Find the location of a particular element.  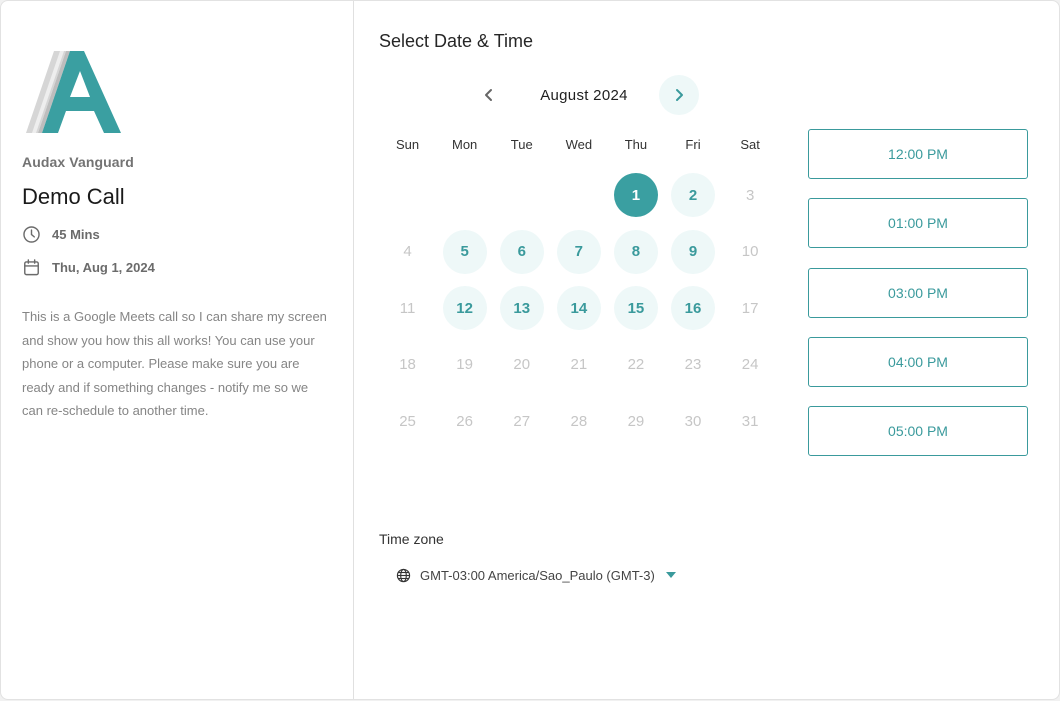

timezone-label: Time zone is located at coordinates (411, 539).